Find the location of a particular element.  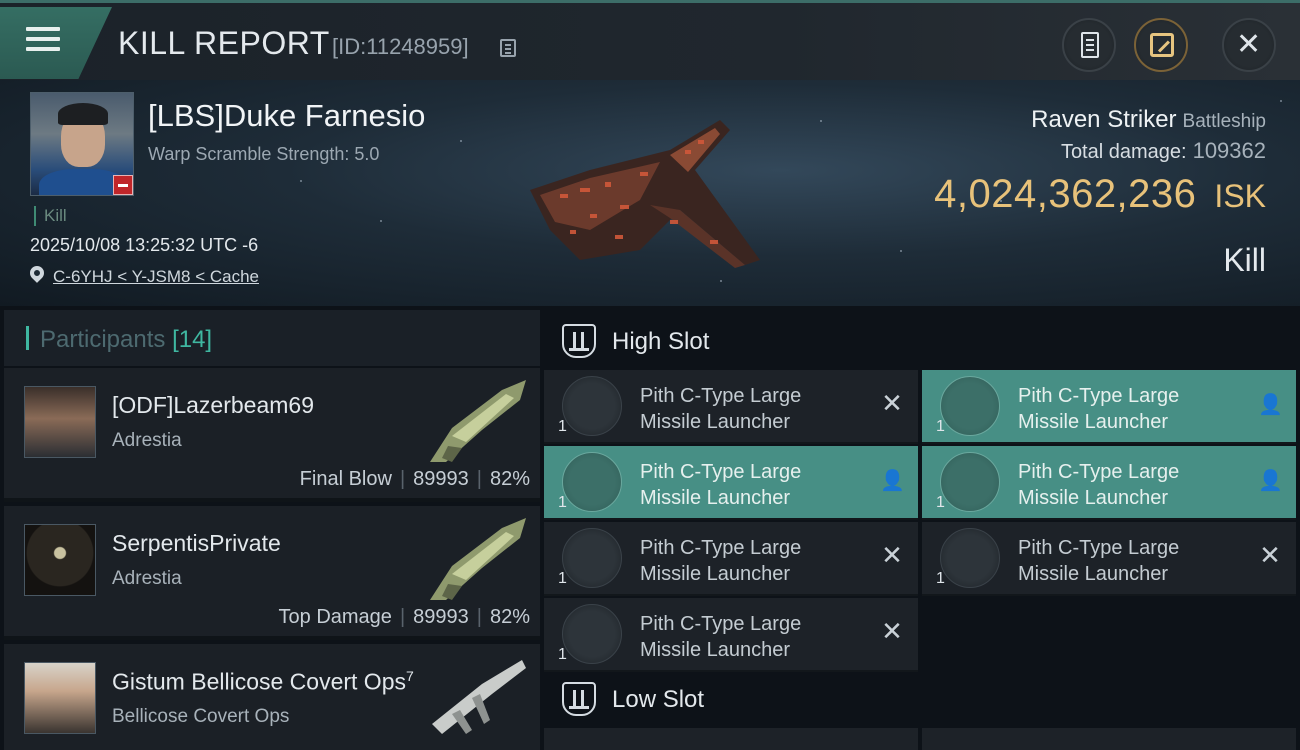

participant-name: Gistum Bellicose Covert Ops7 is located at coordinates (263, 681).